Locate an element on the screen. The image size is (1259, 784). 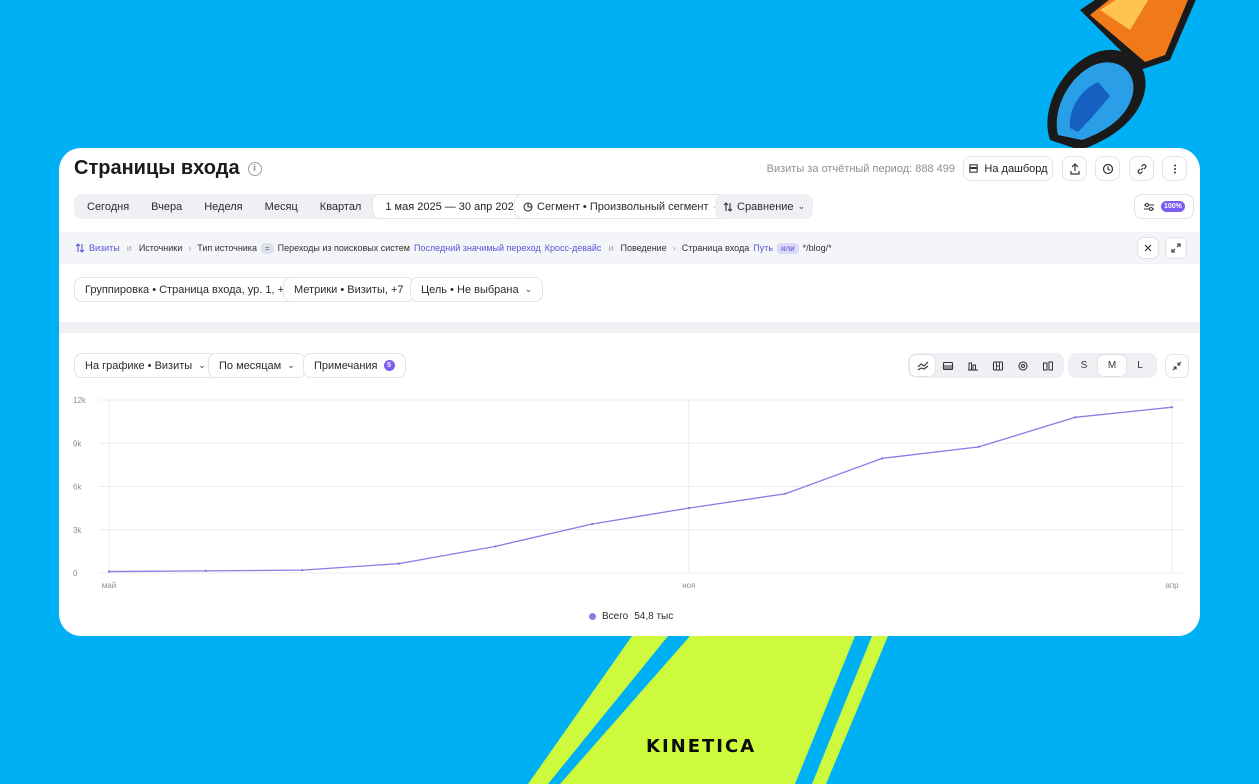
sampling-button: 100% is located at coordinates (1164, 206).